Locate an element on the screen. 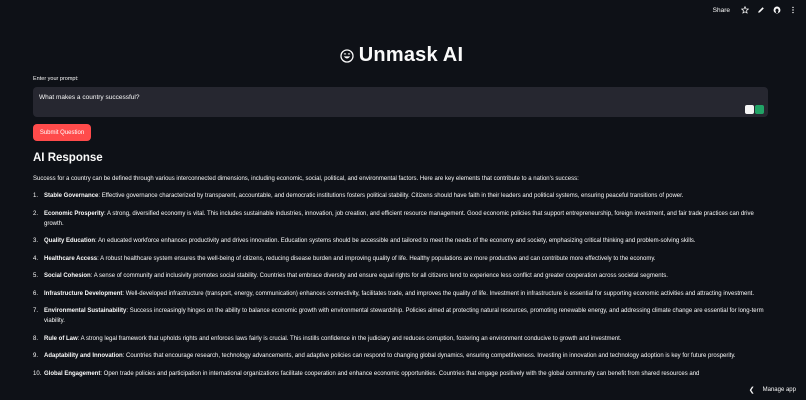 The width and height of the screenshot is (806, 400). textarea-extension-icons is located at coordinates (754, 109).